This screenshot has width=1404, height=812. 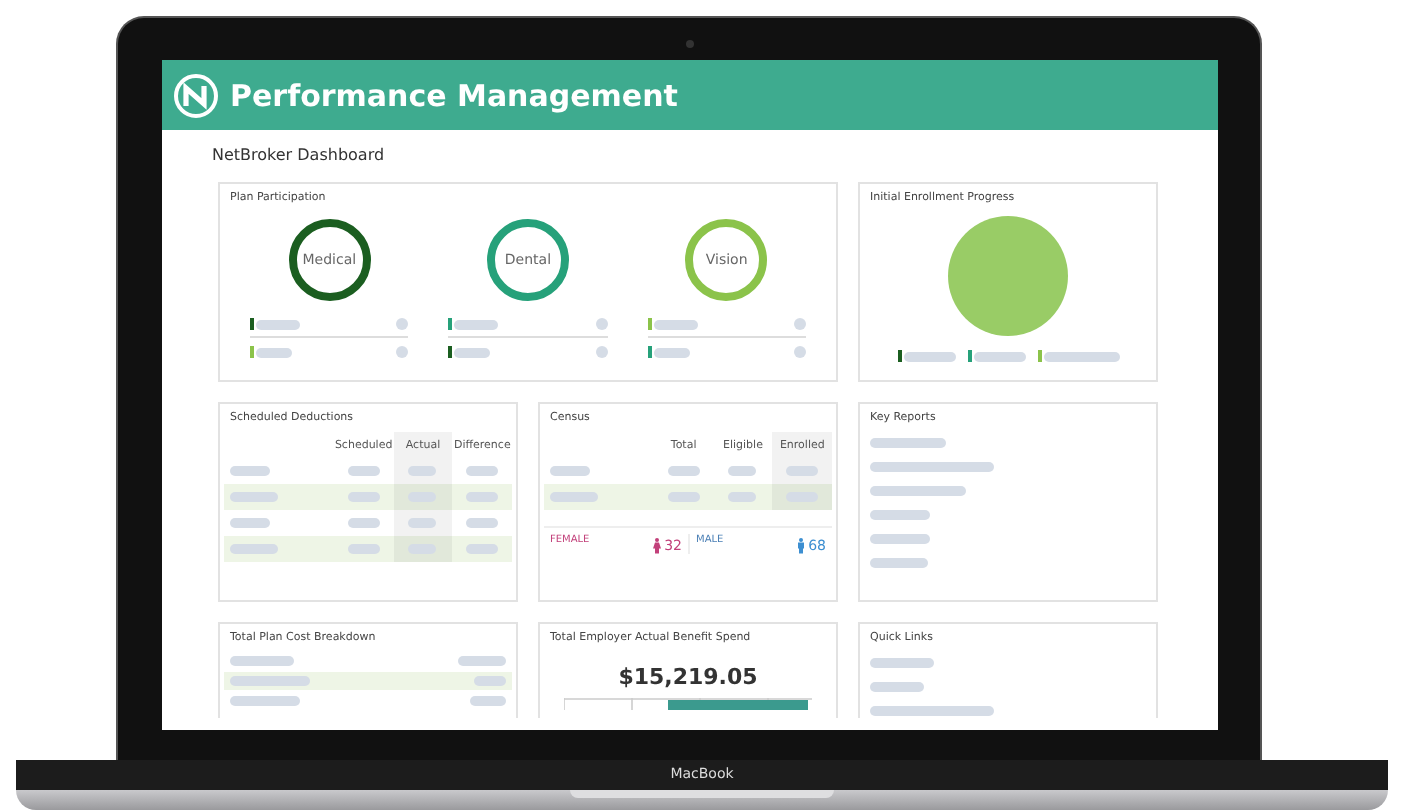 I want to click on amount-value: $15,219.05, so click(x=688, y=677).